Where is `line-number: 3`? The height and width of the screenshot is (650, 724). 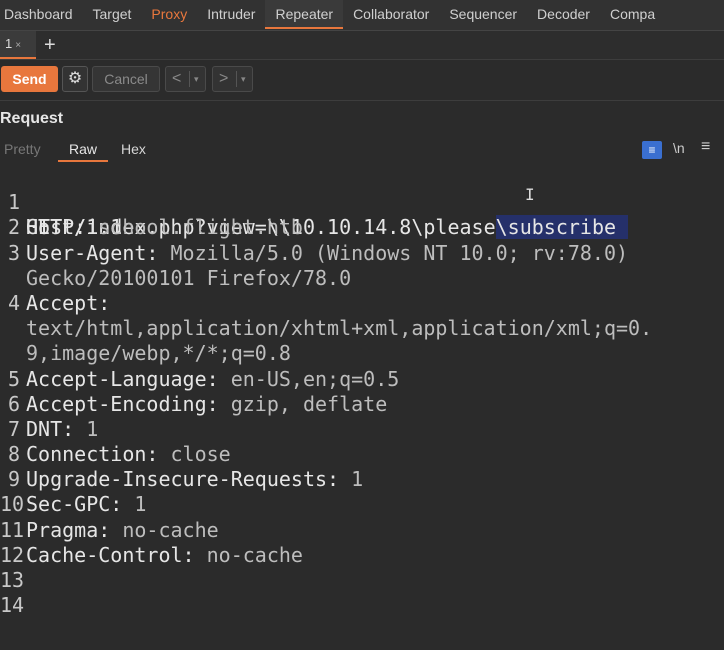
line-number: 3 is located at coordinates (13, 252).